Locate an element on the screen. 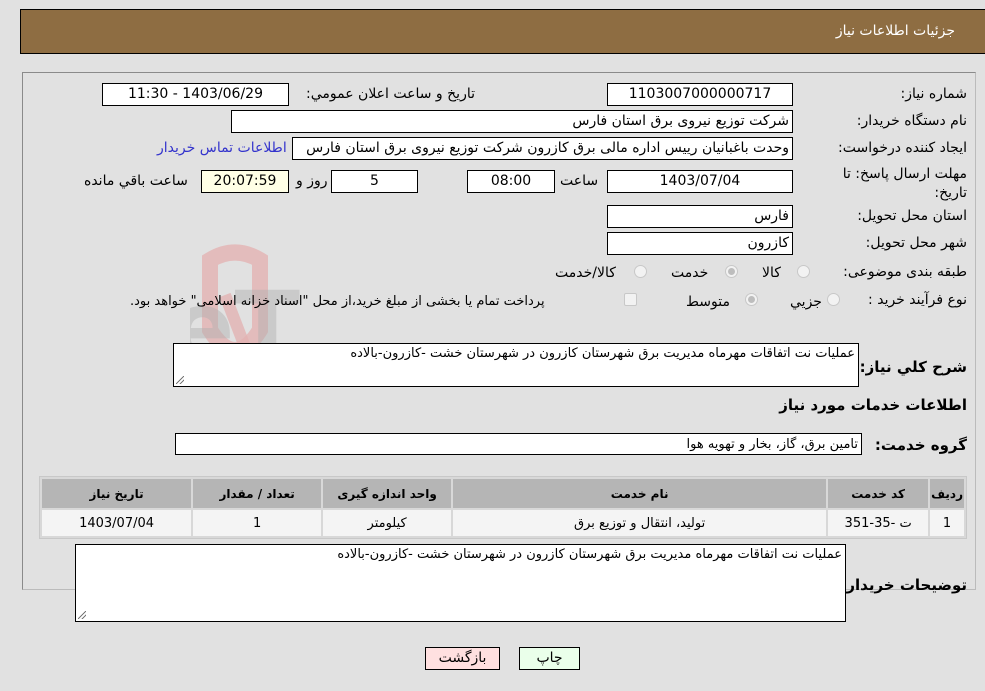 The height and width of the screenshot is (691, 985). remaining-days-field: 5 is located at coordinates (374, 181).